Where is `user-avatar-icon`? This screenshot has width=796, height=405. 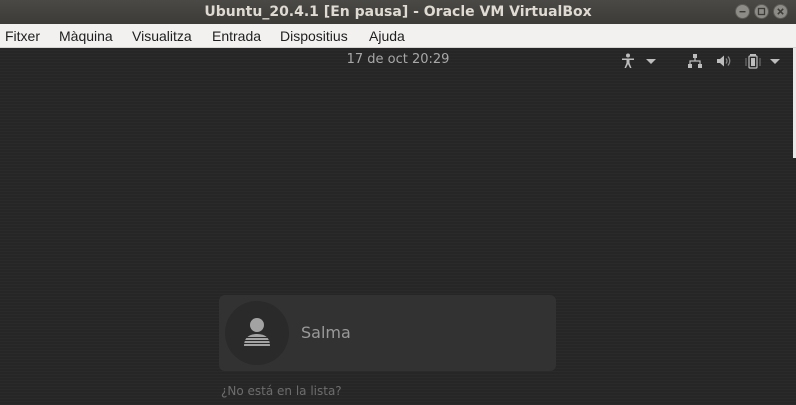 user-avatar-icon is located at coordinates (257, 332).